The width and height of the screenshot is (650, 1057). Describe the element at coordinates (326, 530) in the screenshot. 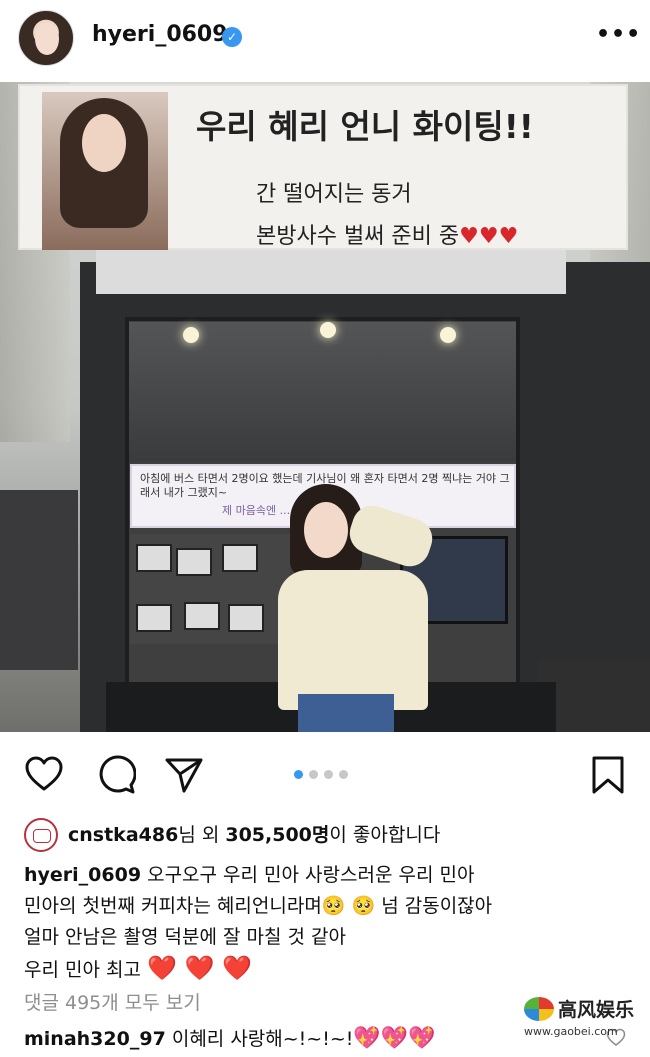

I see `person-face` at that location.